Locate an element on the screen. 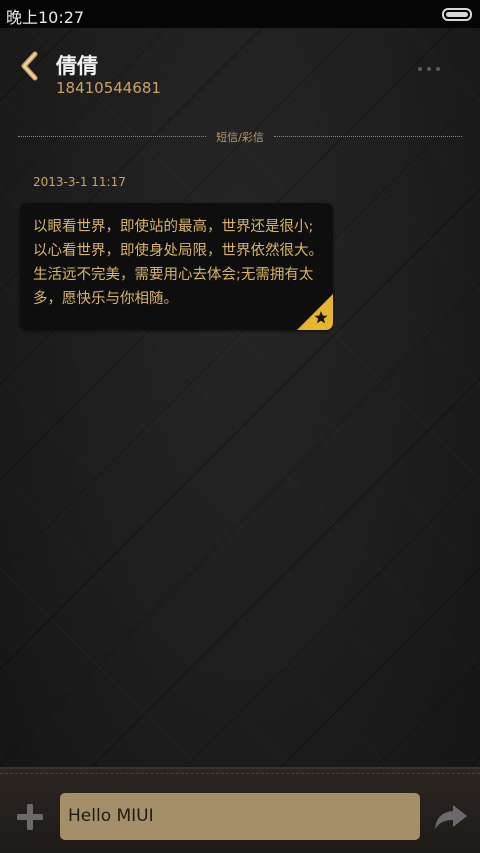 This screenshot has width=480, height=853. more-options-button is located at coordinates (429, 69).